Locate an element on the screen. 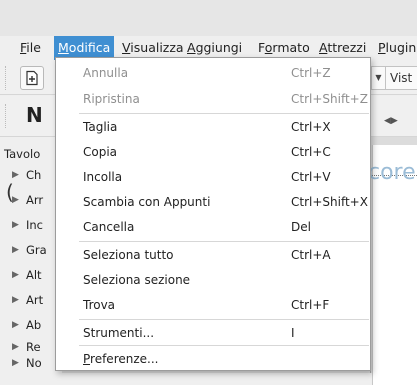 The width and height of the screenshot is (417, 385). menu-item-shortcut: Ctrl+X is located at coordinates (311, 127).